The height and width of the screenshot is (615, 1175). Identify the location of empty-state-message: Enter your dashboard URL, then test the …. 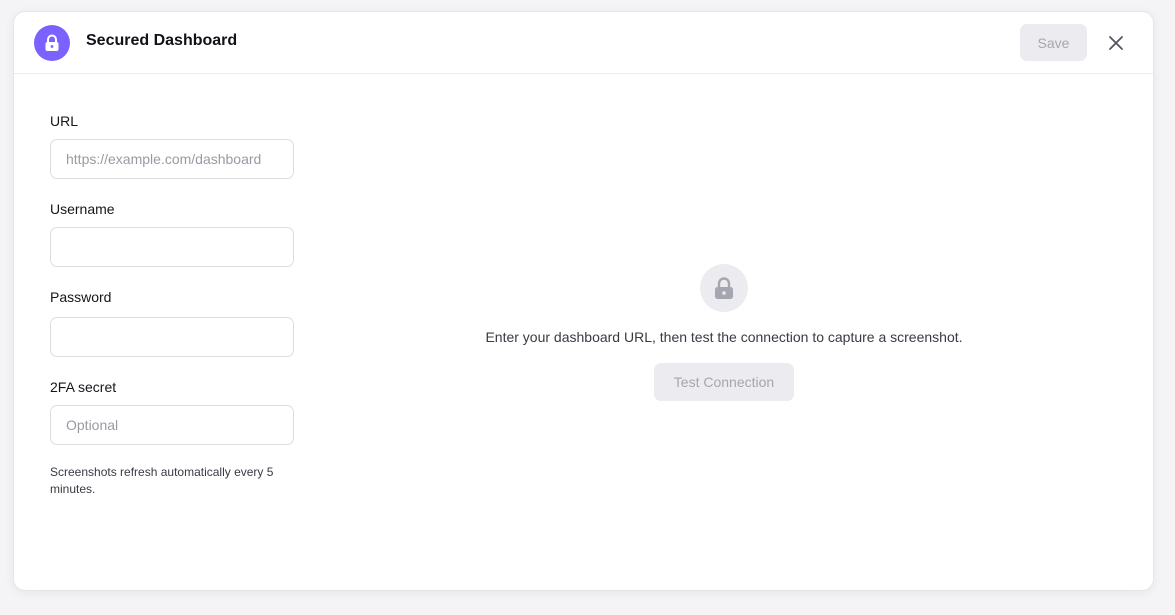
(724, 337).